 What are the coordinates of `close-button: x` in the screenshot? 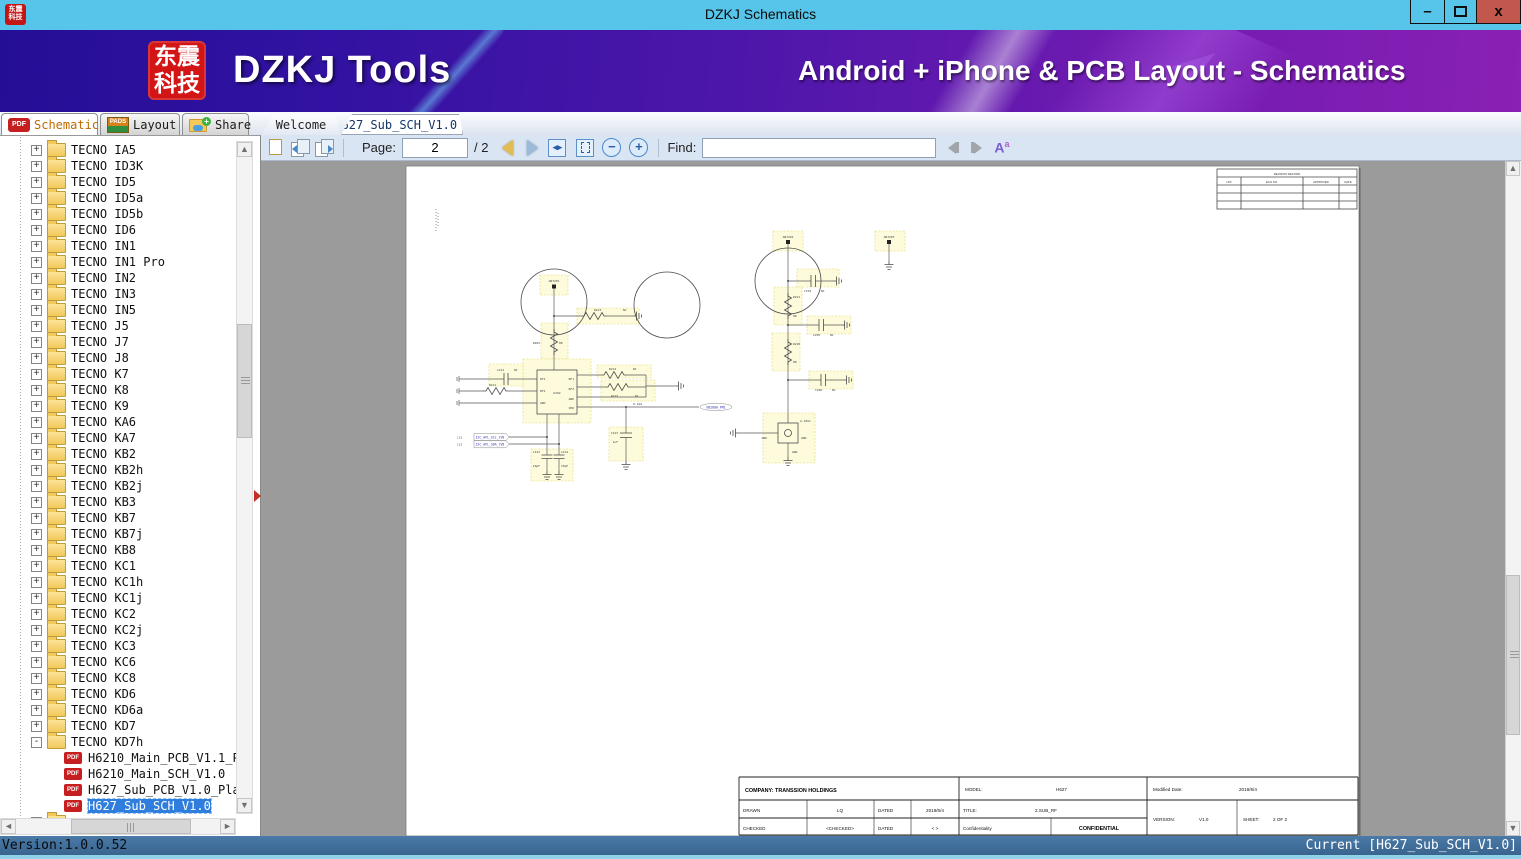 It's located at (1499, 12).